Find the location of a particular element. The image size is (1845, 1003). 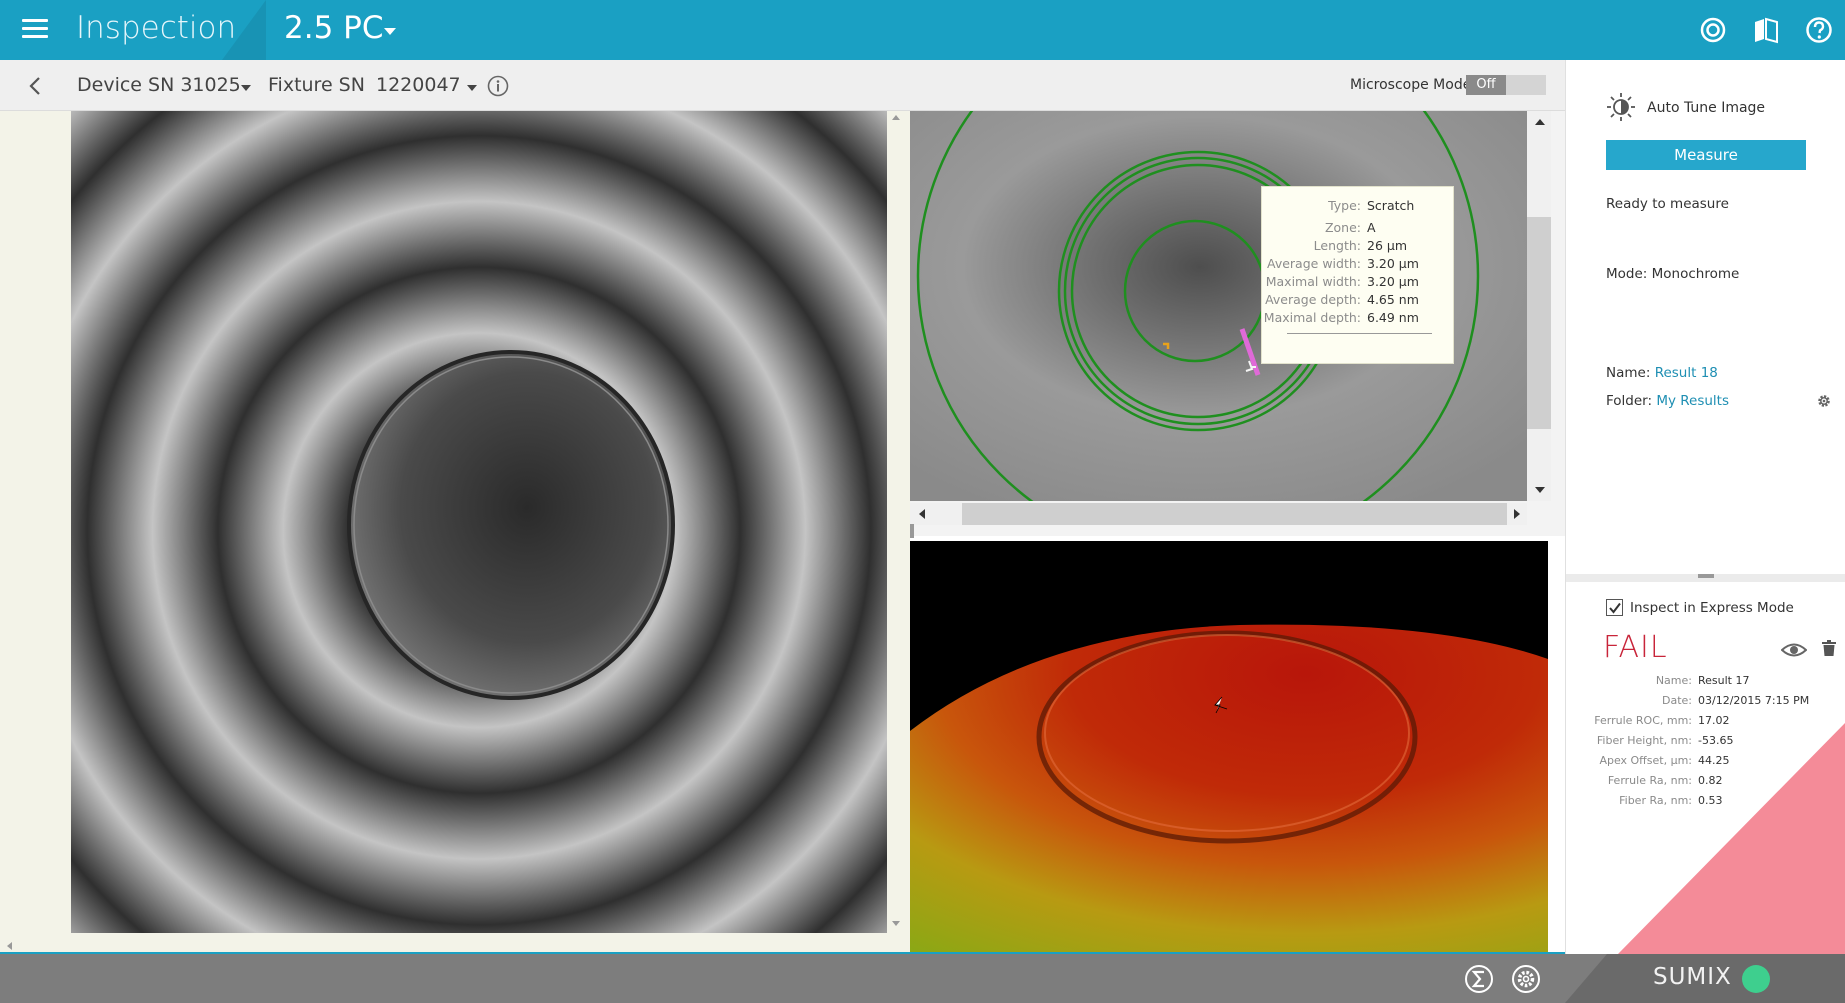

express-mode-label: Inspect in Express Mode is located at coordinates (1712, 608).